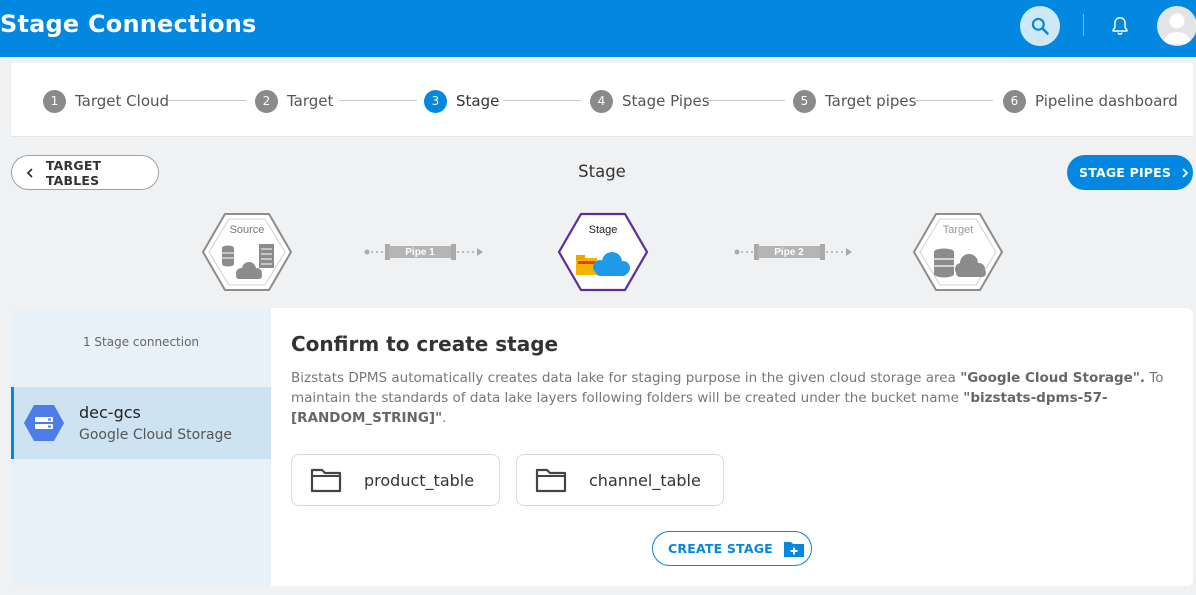 This screenshot has width=1196, height=595. I want to click on step-label: Stage Pipes, so click(666, 101).